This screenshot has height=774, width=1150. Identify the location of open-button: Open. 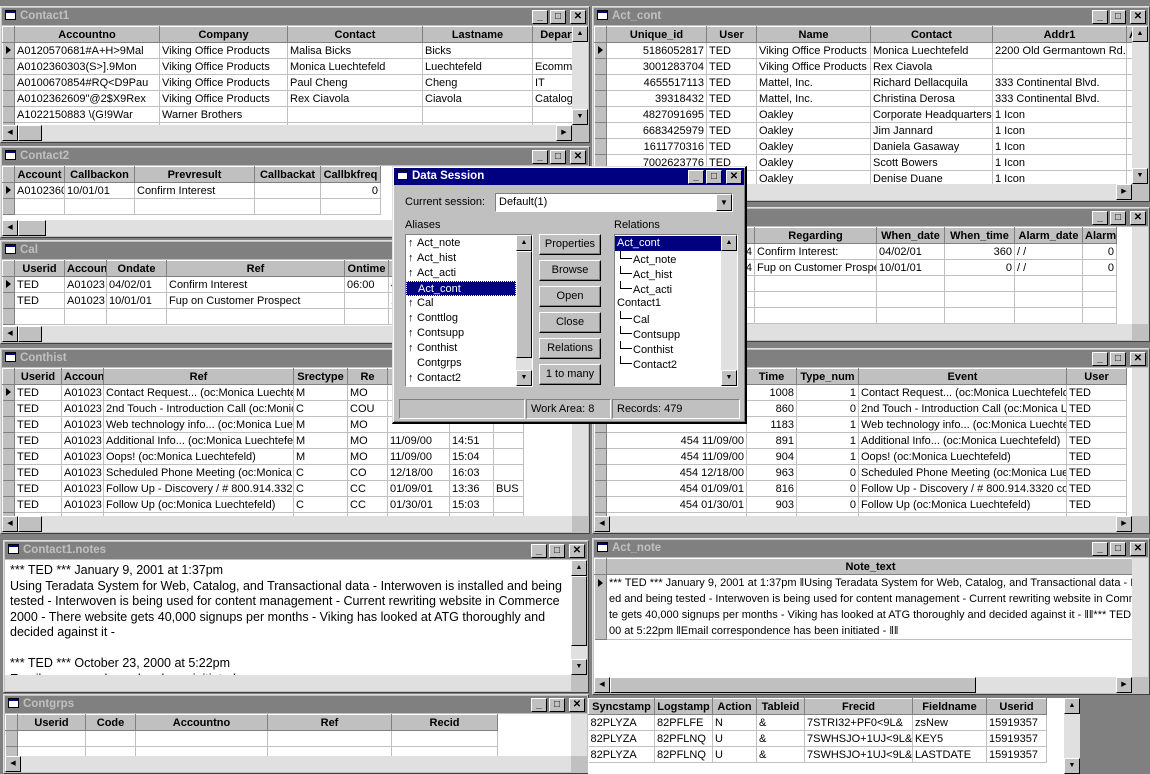
(570, 296).